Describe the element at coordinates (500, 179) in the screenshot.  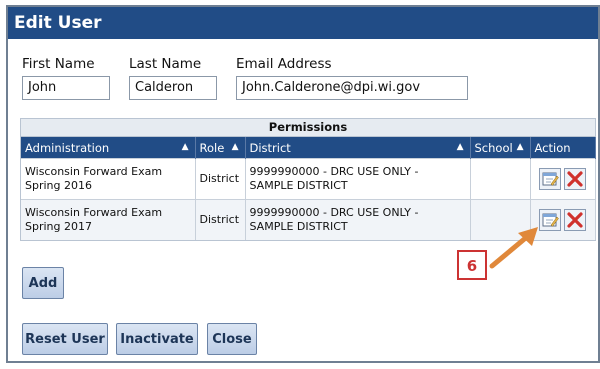
I see `cell-school` at that location.